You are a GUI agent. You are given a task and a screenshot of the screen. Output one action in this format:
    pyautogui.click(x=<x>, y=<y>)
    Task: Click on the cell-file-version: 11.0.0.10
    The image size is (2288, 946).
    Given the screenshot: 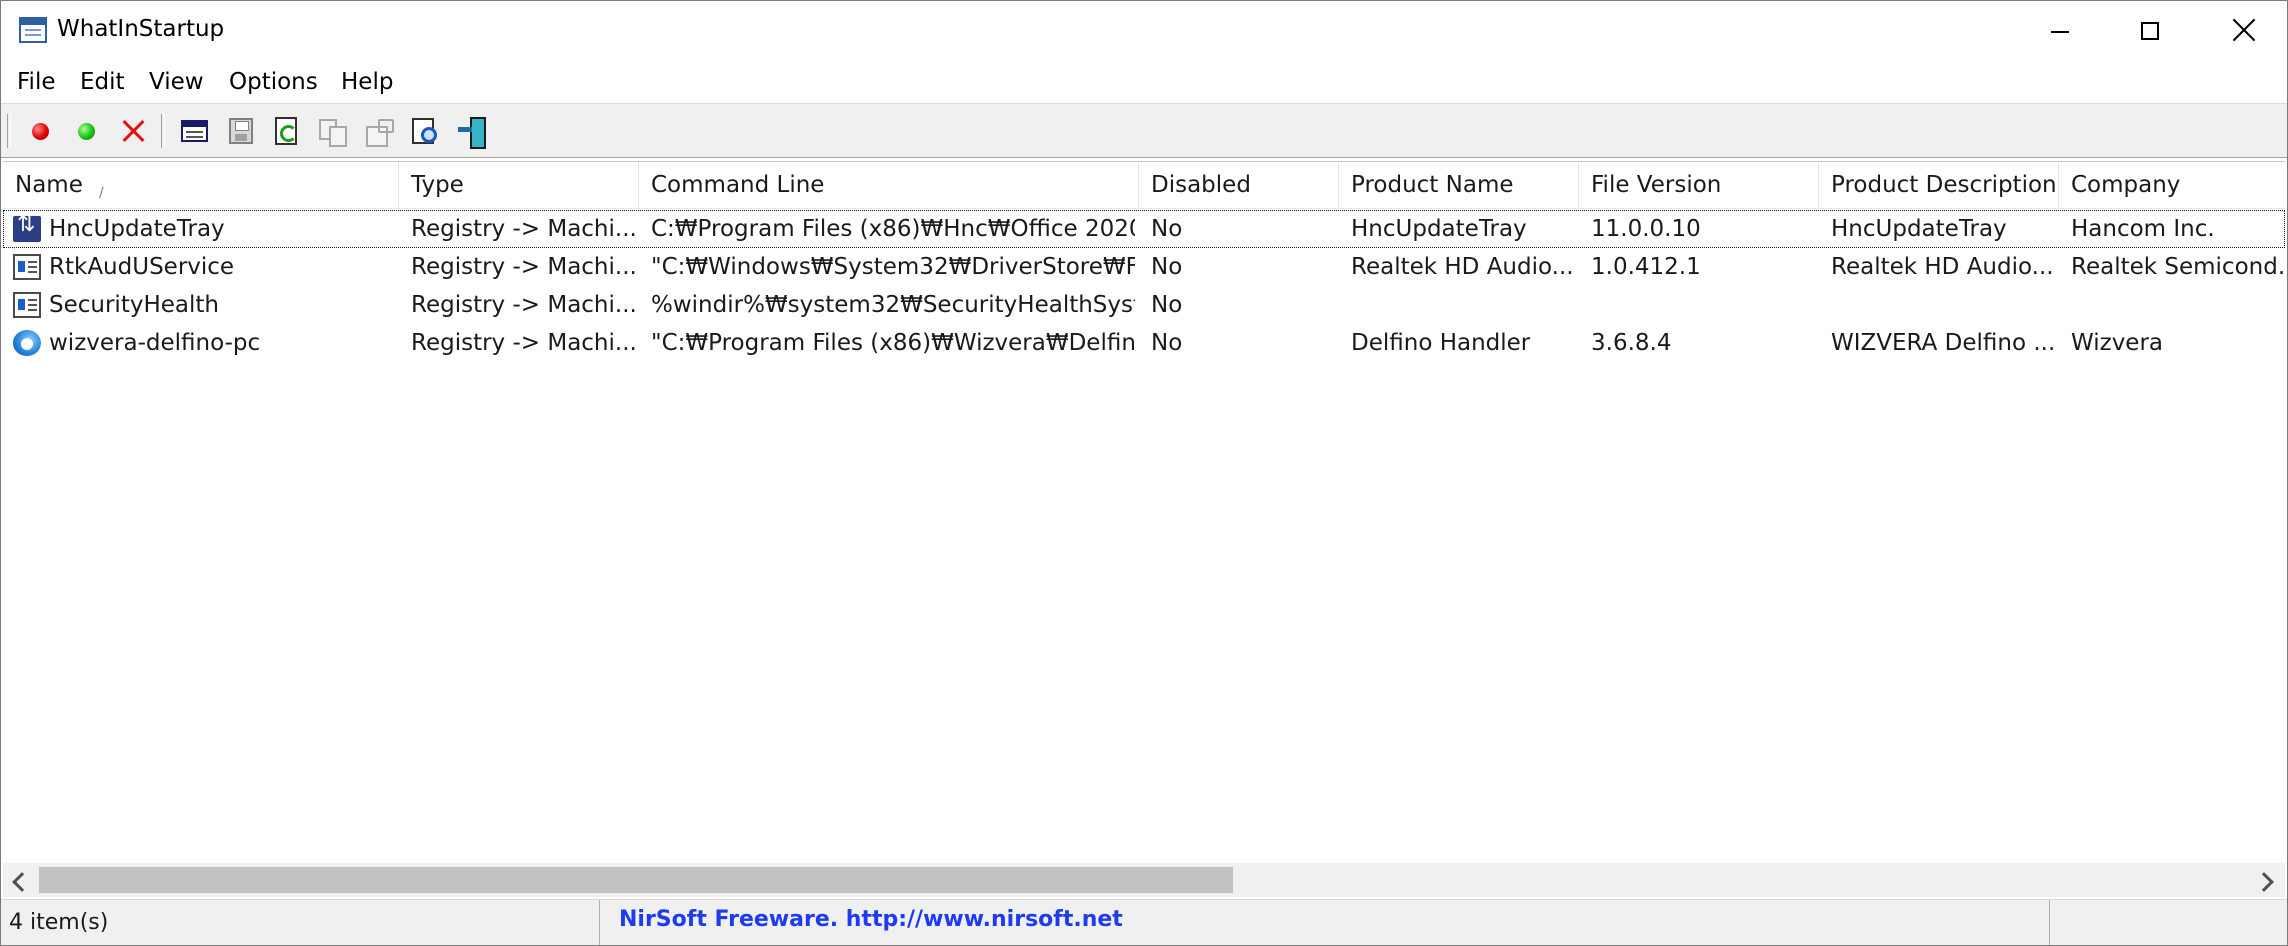 What is the action you would take?
    pyautogui.click(x=1646, y=229)
    